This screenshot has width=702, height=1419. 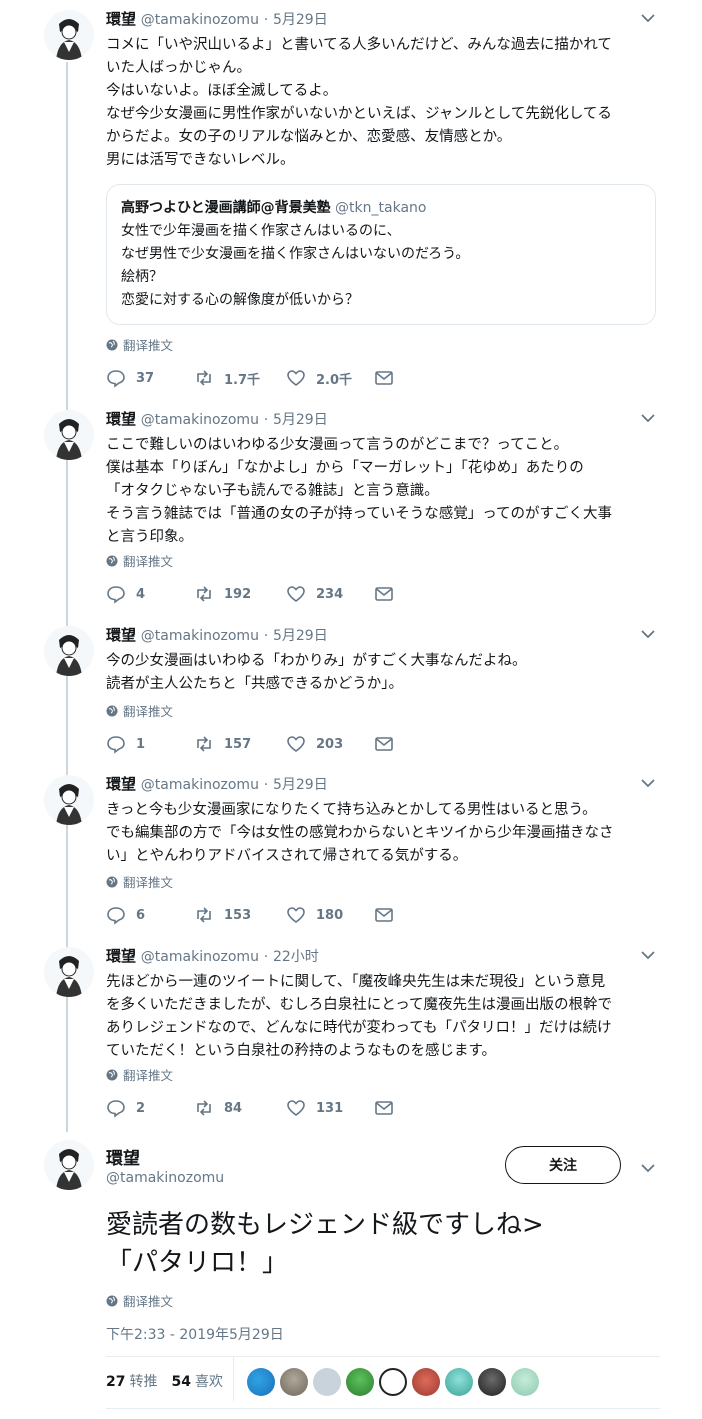 What do you see at coordinates (123, 1156) in the screenshot?
I see `main-user-name: 環望` at bounding box center [123, 1156].